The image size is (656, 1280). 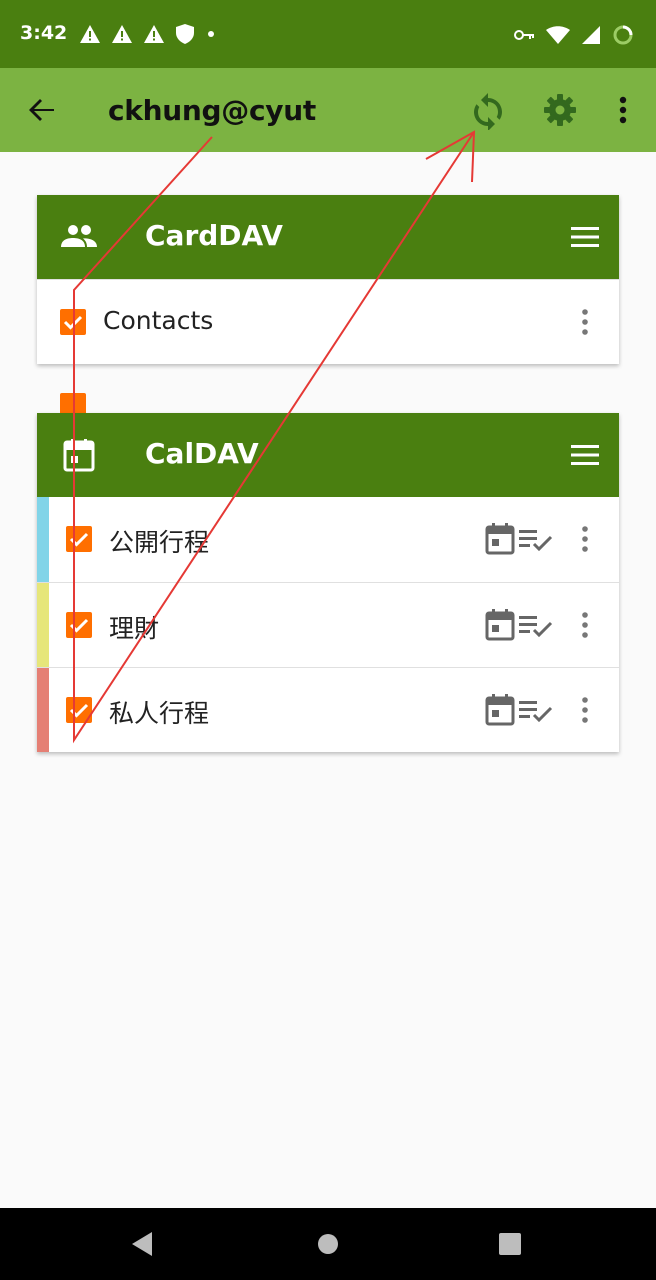 I want to click on people-icon, so click(x=79, y=236).